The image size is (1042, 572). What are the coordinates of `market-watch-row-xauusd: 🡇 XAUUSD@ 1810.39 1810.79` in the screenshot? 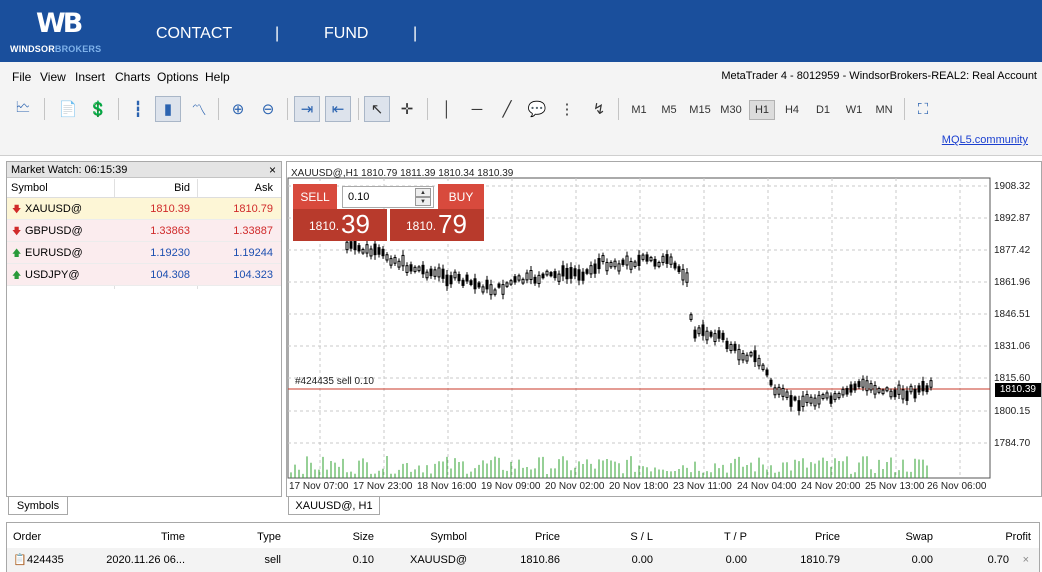 It's located at (144, 209).